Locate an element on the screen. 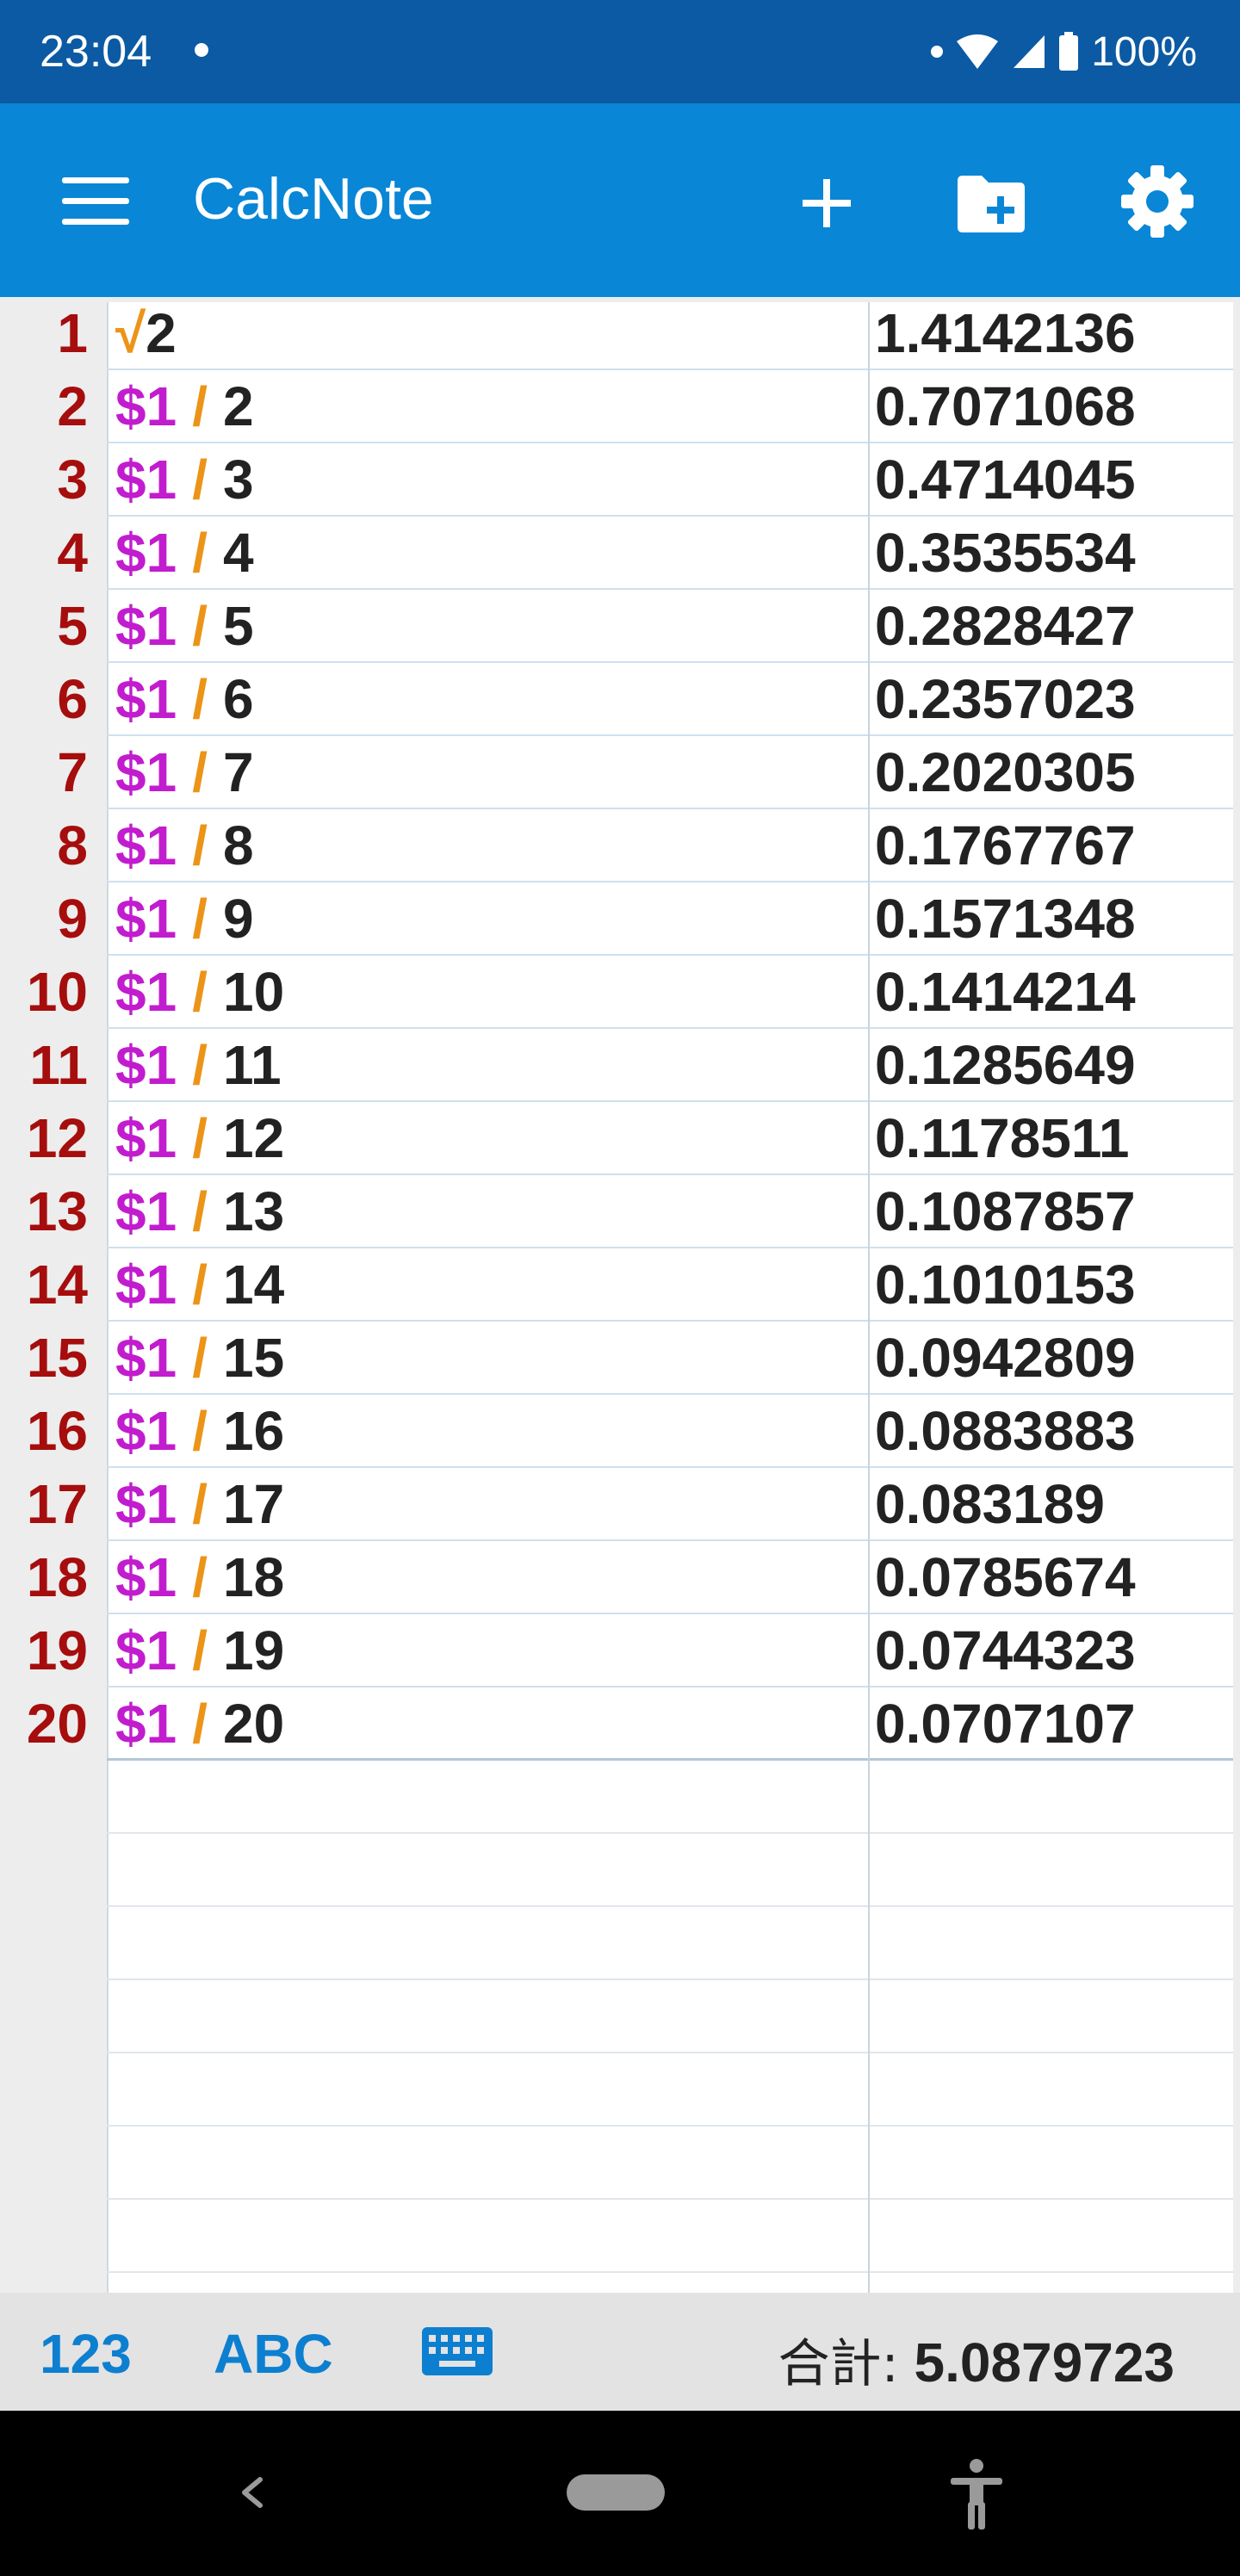 The height and width of the screenshot is (2576, 1240). expression: $1/4 is located at coordinates (185, 554).